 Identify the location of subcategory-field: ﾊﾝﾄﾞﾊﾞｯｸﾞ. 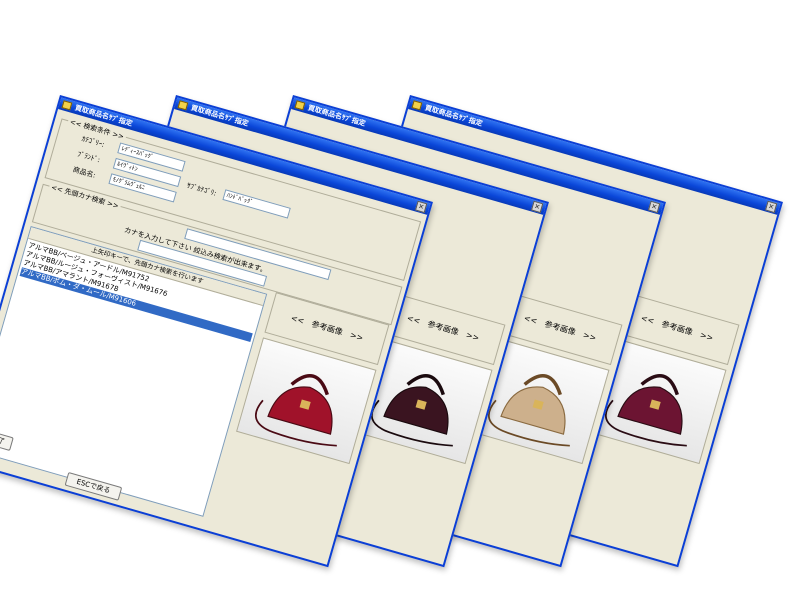
(256, 204).